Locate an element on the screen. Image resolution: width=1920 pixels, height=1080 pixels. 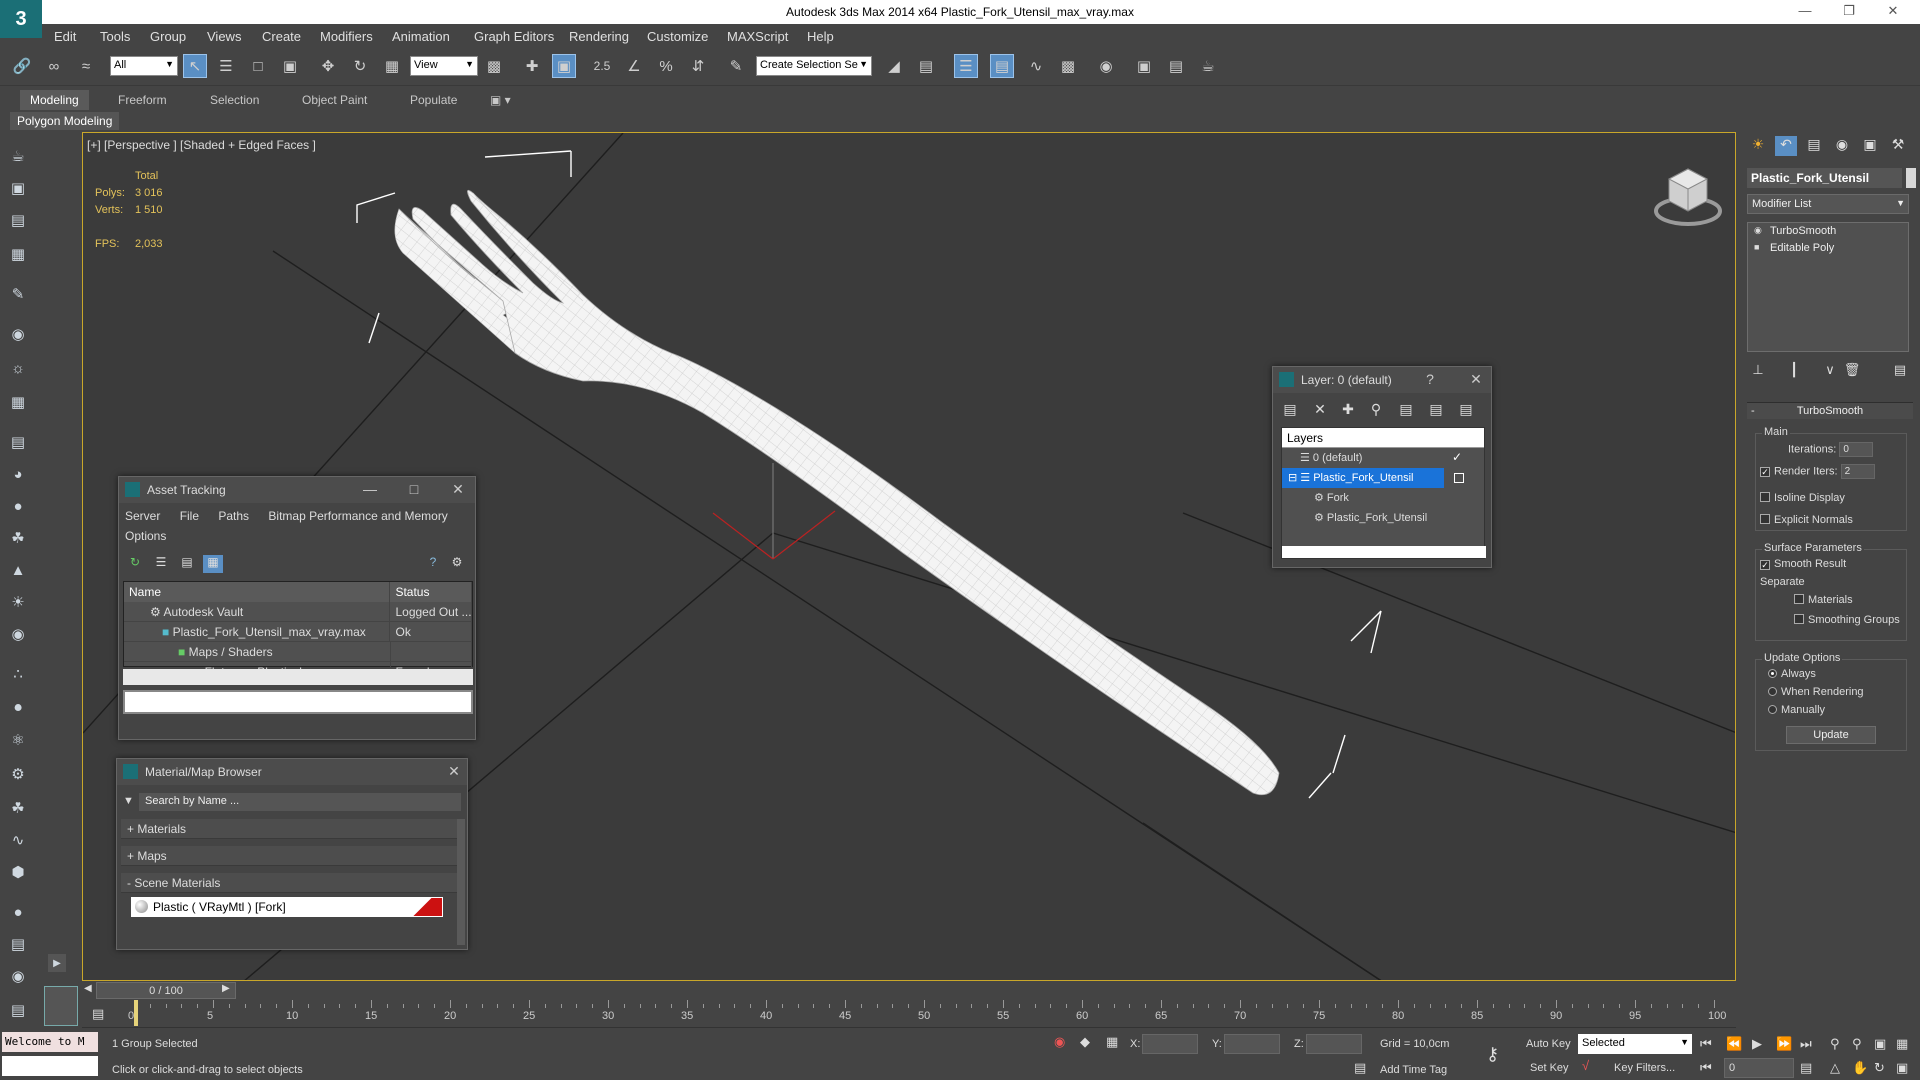
menu-paths: Paths is located at coordinates (233, 516).